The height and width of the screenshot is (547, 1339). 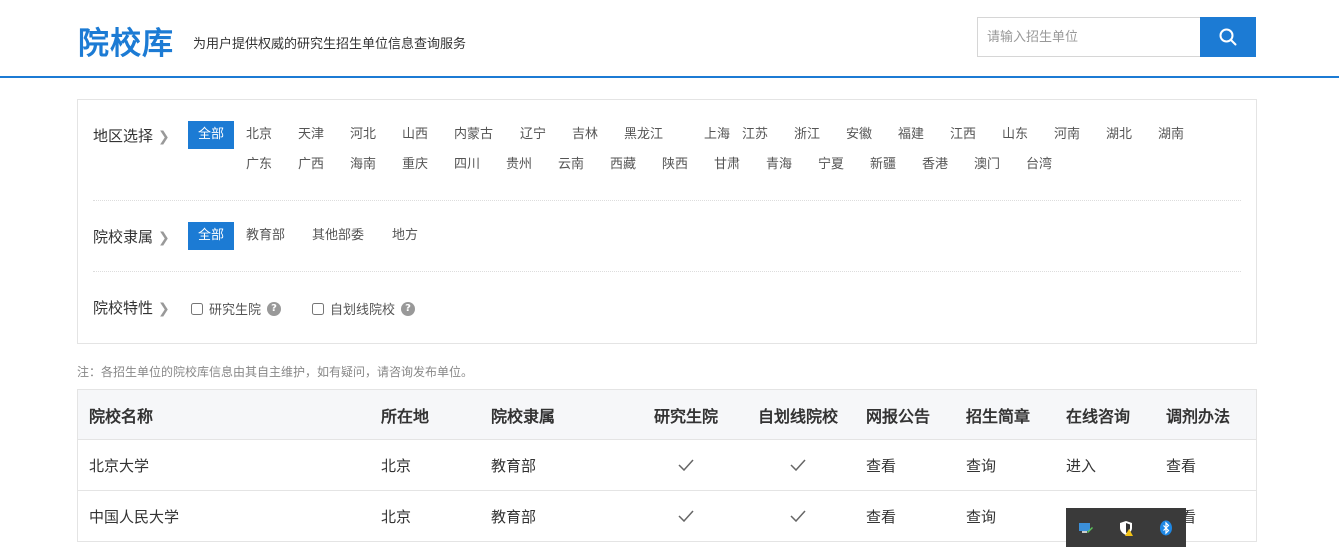 I want to click on filter-option: 辽宁, so click(x=533, y=135).